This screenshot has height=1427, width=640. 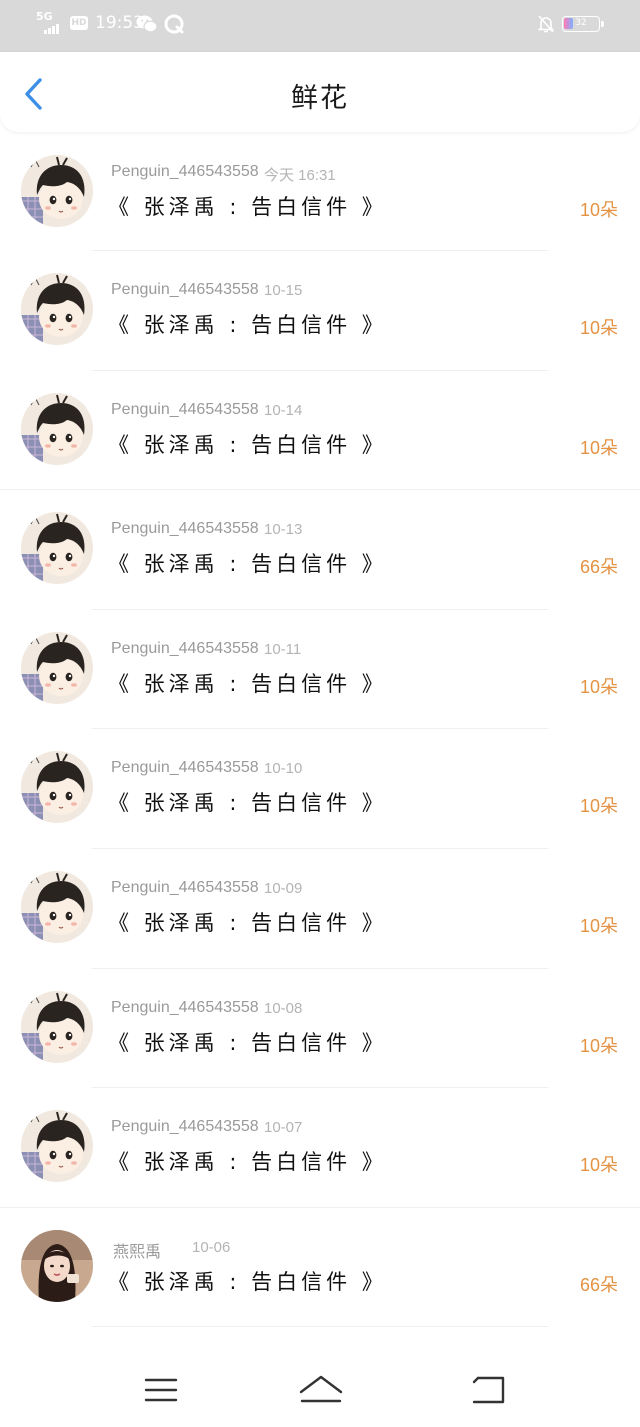 I want to click on hd-badge: HD, so click(x=79, y=23).